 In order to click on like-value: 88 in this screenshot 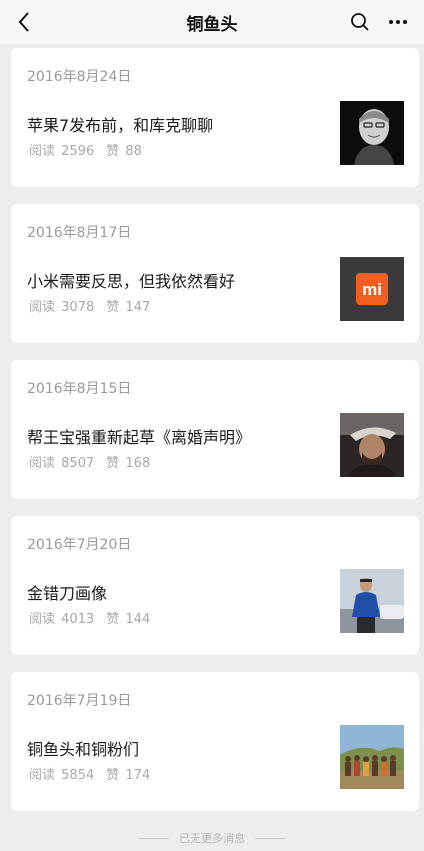, I will do `click(133, 151)`.